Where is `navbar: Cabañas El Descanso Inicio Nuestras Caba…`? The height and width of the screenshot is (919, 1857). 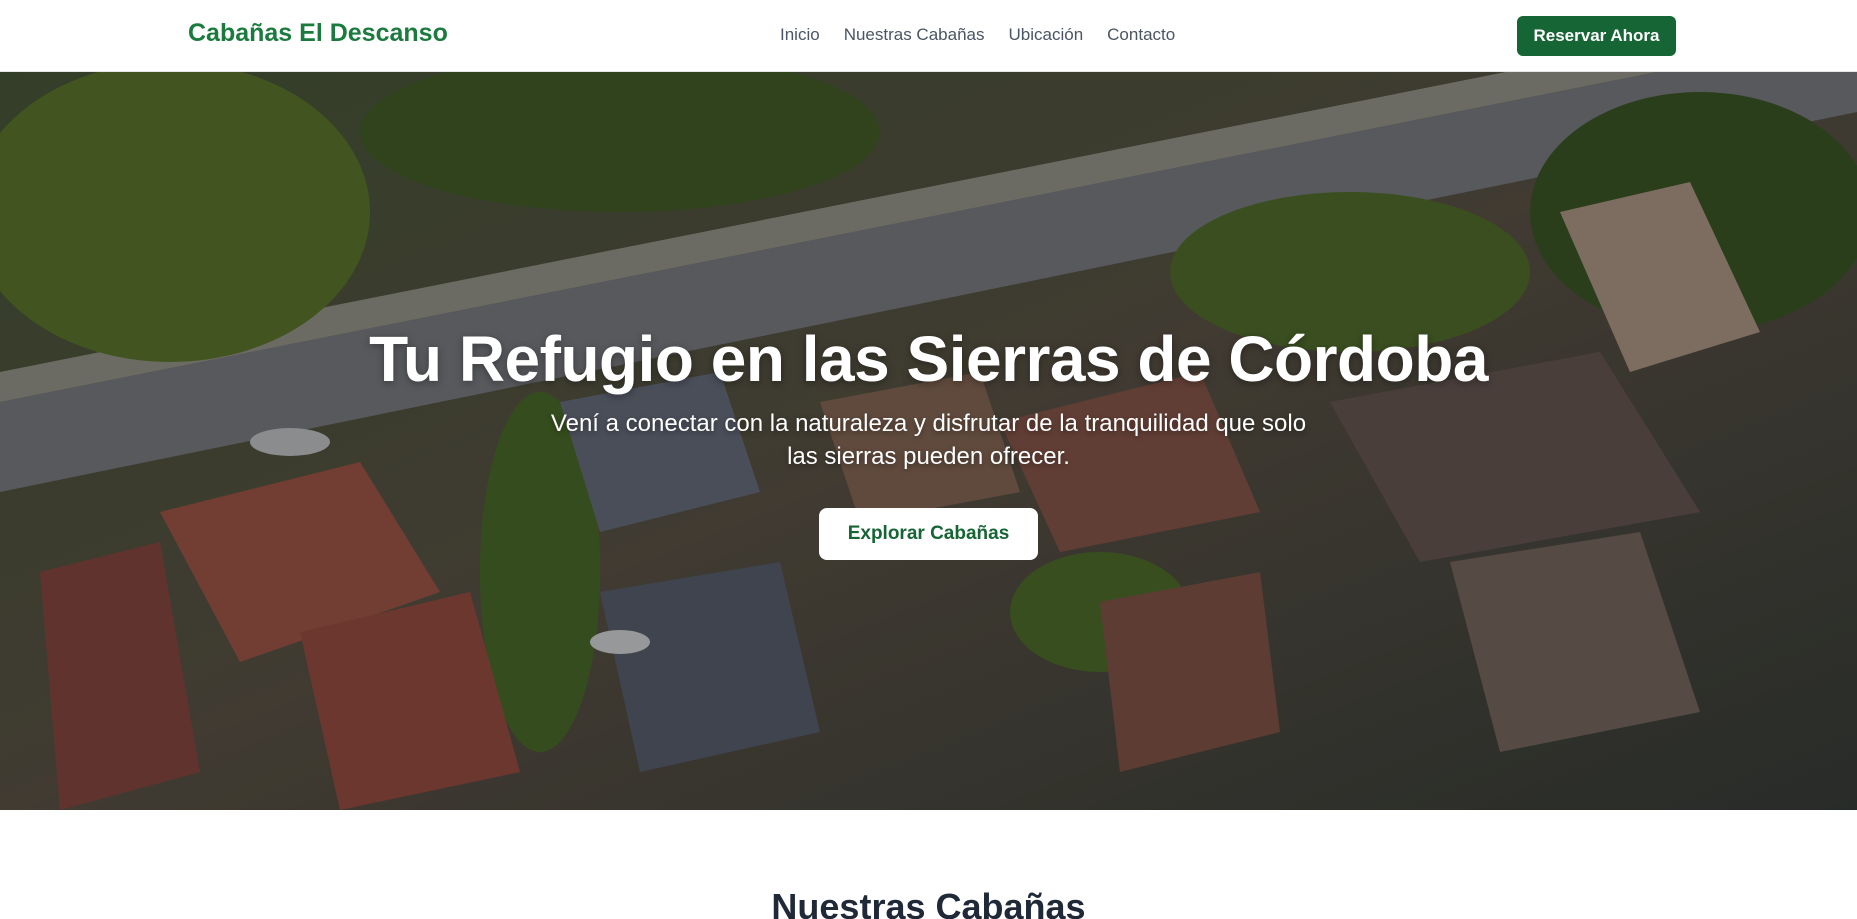
navbar: Cabañas El Descanso Inicio Nuestras Caba… is located at coordinates (928, 36).